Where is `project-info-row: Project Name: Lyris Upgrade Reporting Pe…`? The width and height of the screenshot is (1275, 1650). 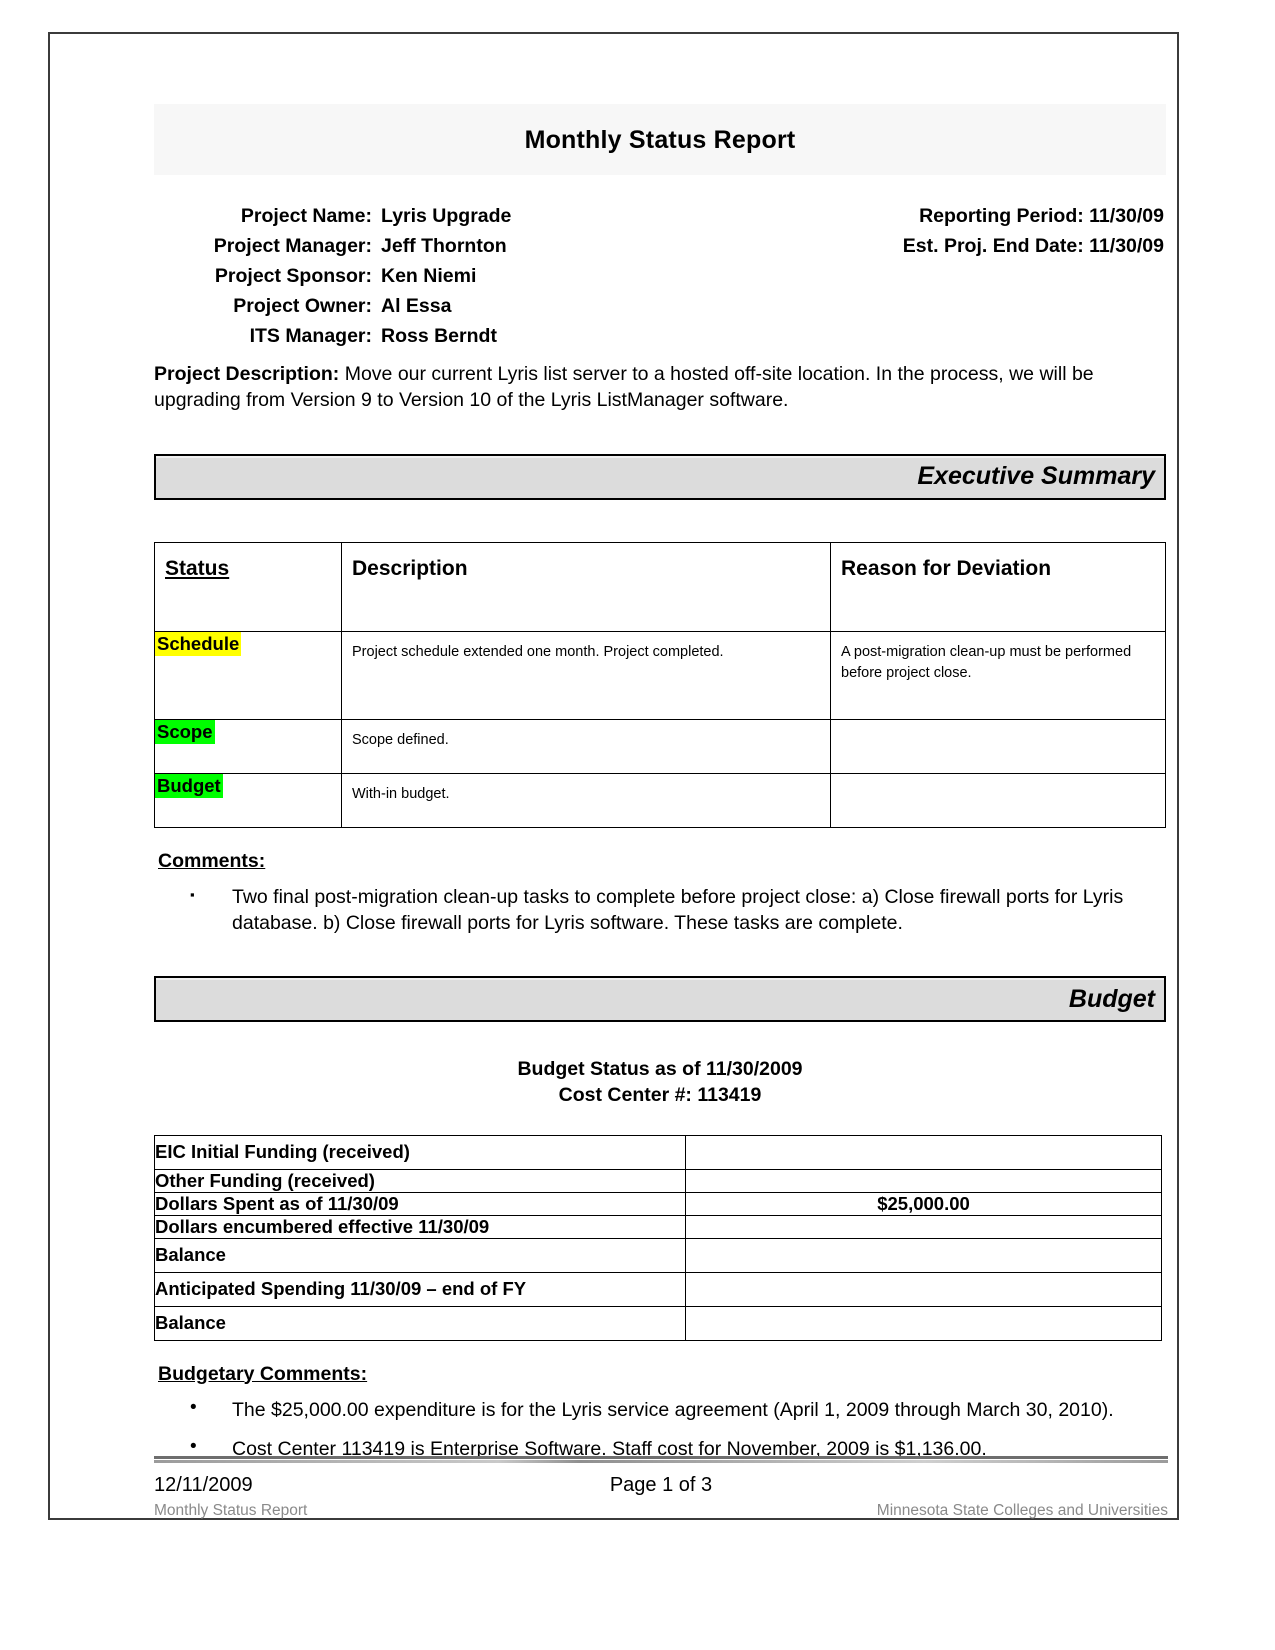
project-info-row: Project Name: Lyris Upgrade Reporting Pe… is located at coordinates (660, 216).